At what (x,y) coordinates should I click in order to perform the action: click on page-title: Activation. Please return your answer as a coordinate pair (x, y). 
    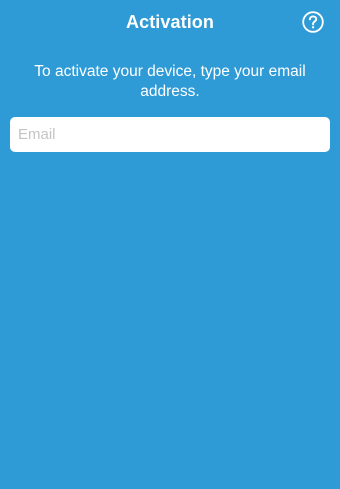
    Looking at the image, I should click on (169, 22).